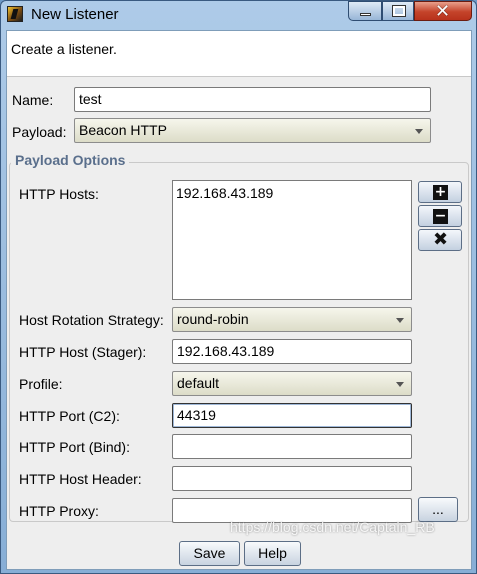 This screenshot has width=477, height=574. I want to click on minimize-button, so click(365, 11).